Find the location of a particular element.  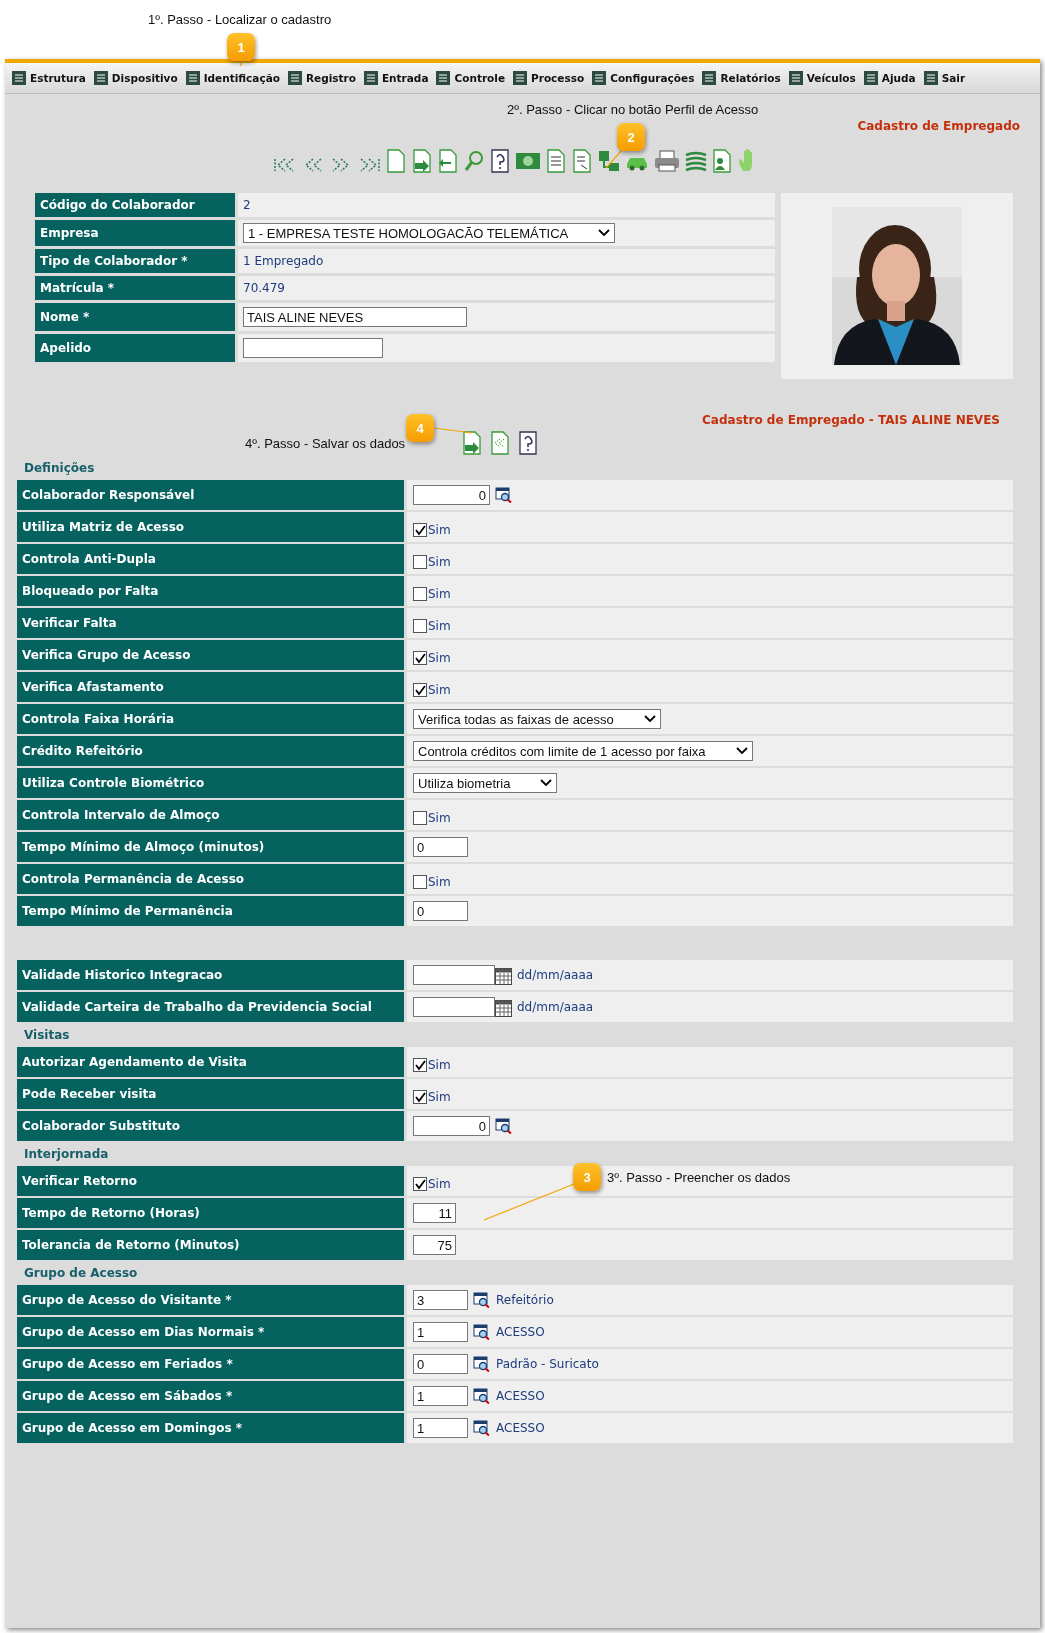

field-label: Matrícula * is located at coordinates (135, 288).